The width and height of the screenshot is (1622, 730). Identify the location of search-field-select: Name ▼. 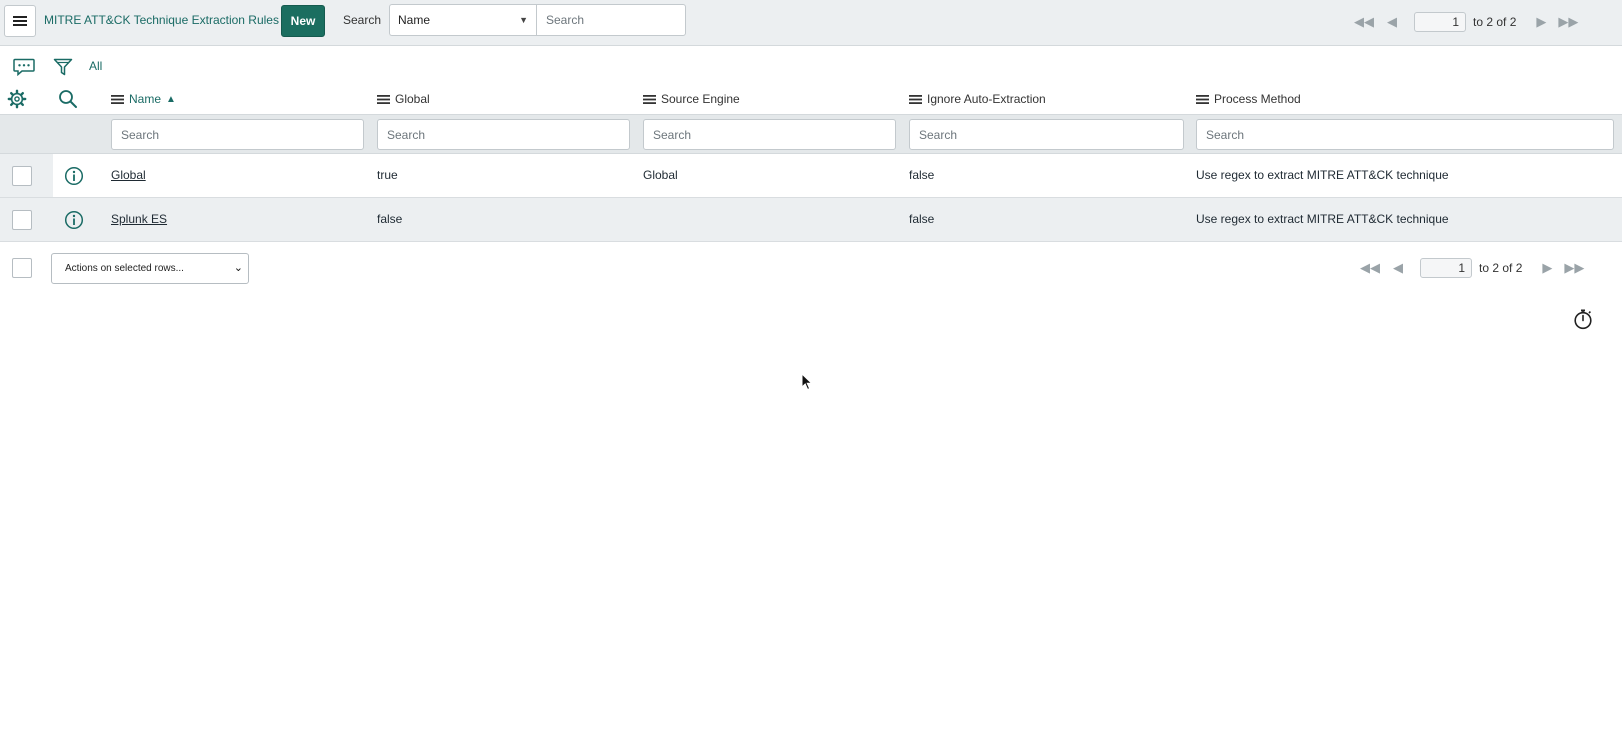
(462, 20).